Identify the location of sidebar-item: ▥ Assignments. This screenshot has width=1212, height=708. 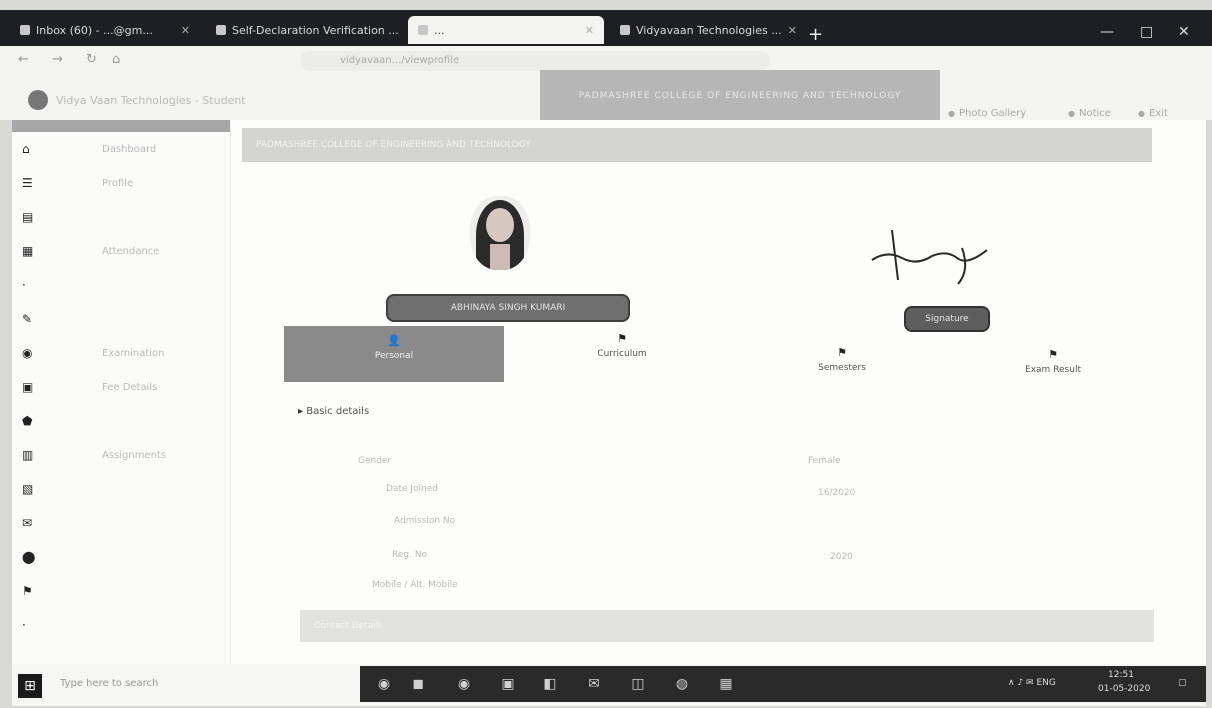
(121, 455).